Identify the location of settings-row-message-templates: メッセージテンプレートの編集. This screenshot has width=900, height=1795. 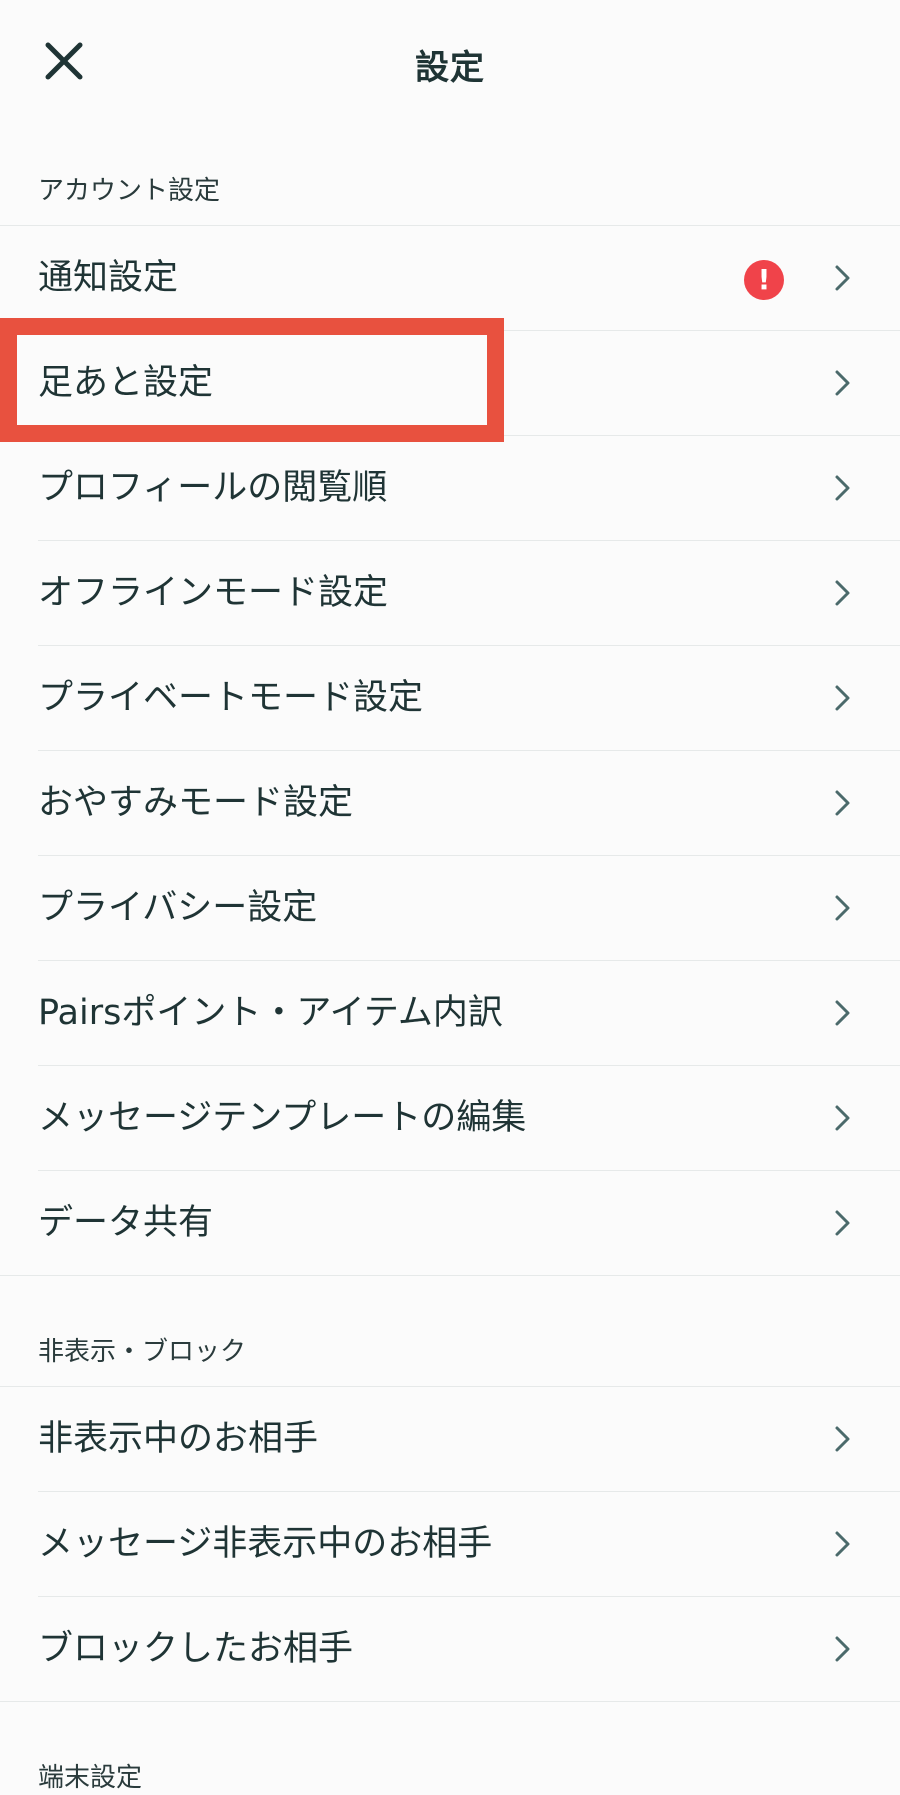
(450, 1118).